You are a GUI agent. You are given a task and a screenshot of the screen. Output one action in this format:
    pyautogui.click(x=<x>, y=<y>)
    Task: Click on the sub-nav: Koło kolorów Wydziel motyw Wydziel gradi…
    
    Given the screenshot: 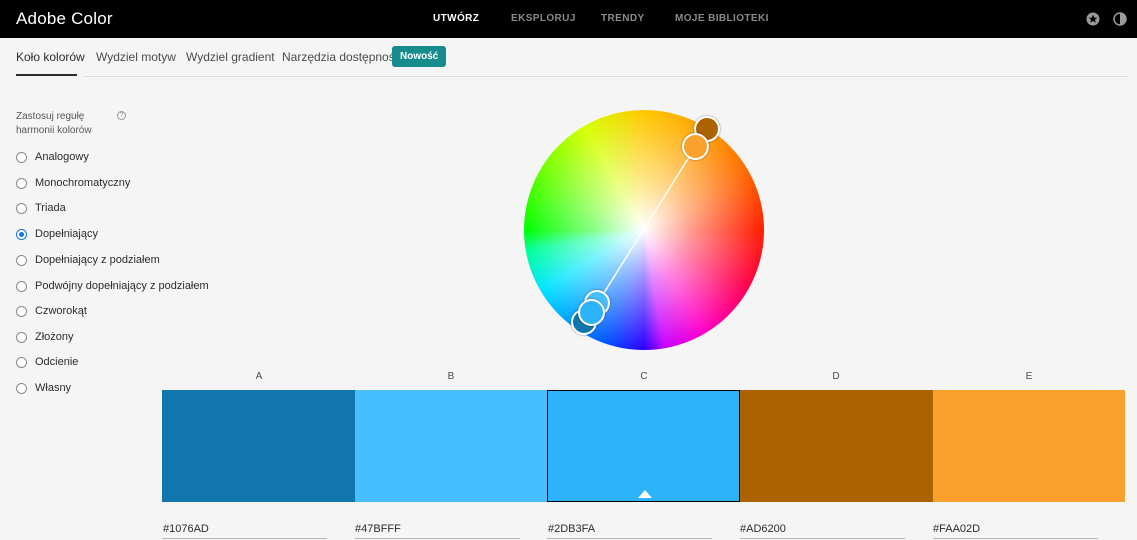 What is the action you would take?
    pyautogui.click(x=568, y=58)
    